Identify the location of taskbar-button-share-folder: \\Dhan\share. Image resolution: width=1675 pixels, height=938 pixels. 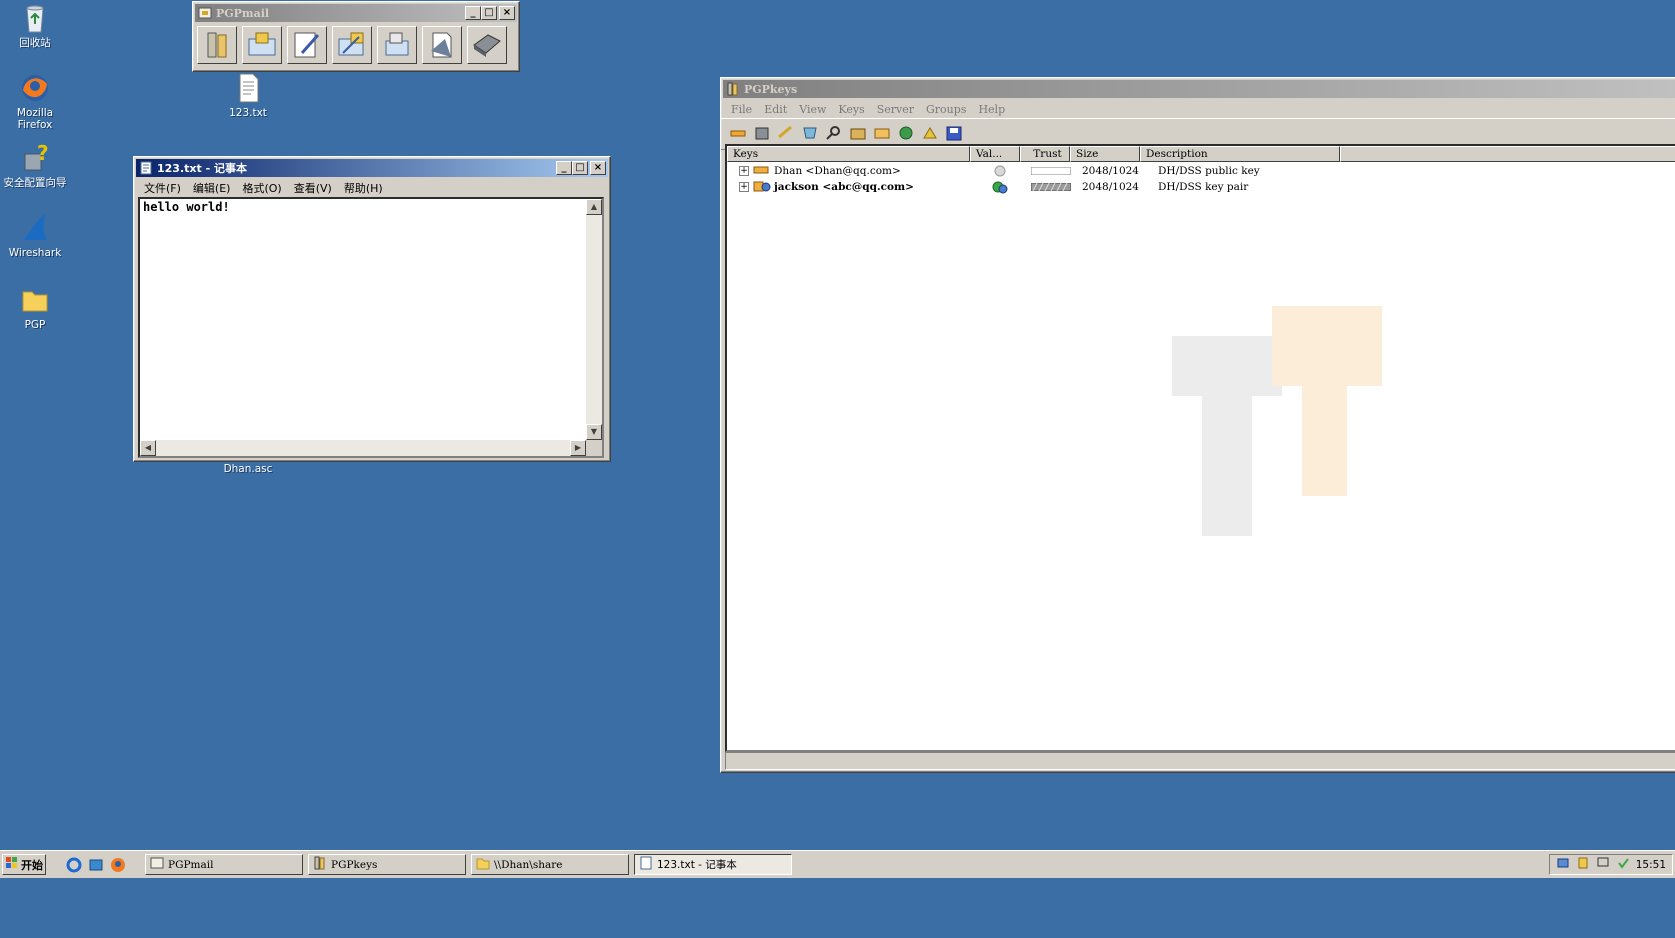
(550, 864).